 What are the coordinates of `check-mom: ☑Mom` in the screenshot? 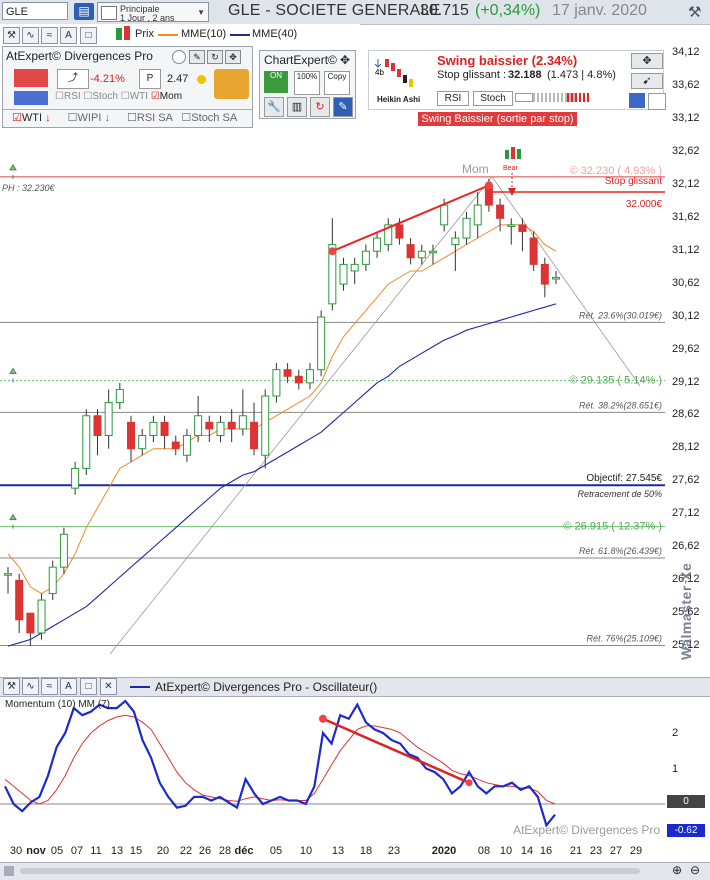 It's located at (166, 96).